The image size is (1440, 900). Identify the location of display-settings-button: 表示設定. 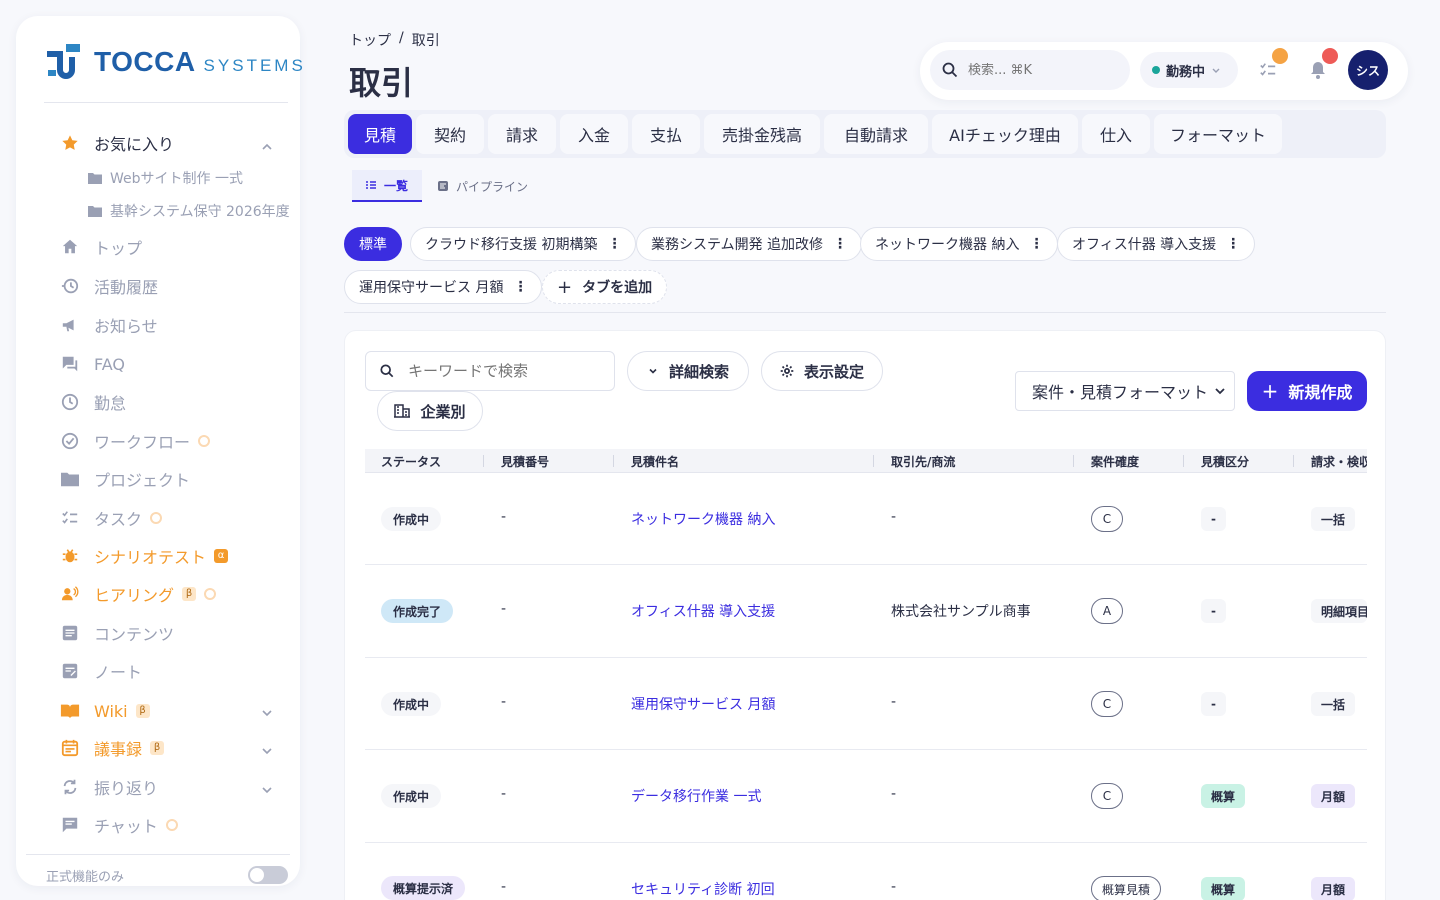
(822, 371).